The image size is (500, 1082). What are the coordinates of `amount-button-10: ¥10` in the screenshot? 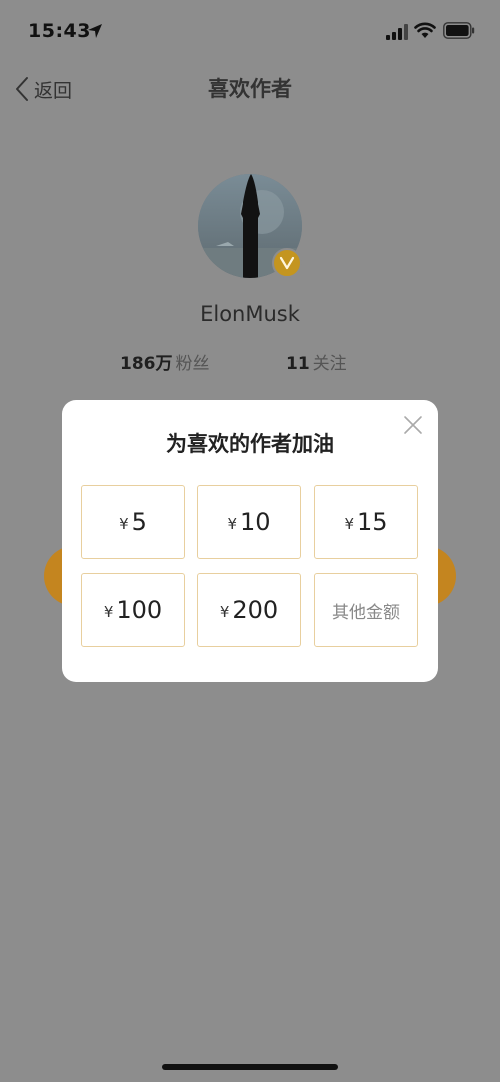 It's located at (249, 522).